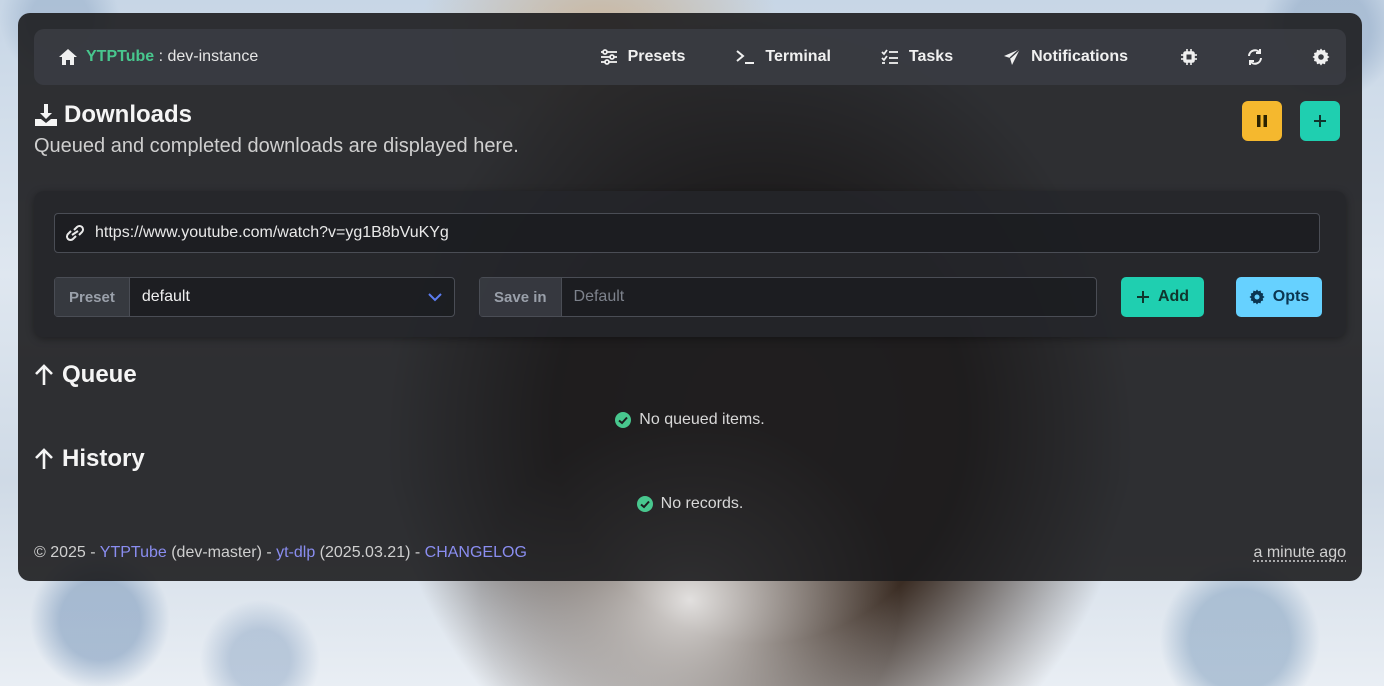  I want to click on add-button: Add, so click(1162, 297).